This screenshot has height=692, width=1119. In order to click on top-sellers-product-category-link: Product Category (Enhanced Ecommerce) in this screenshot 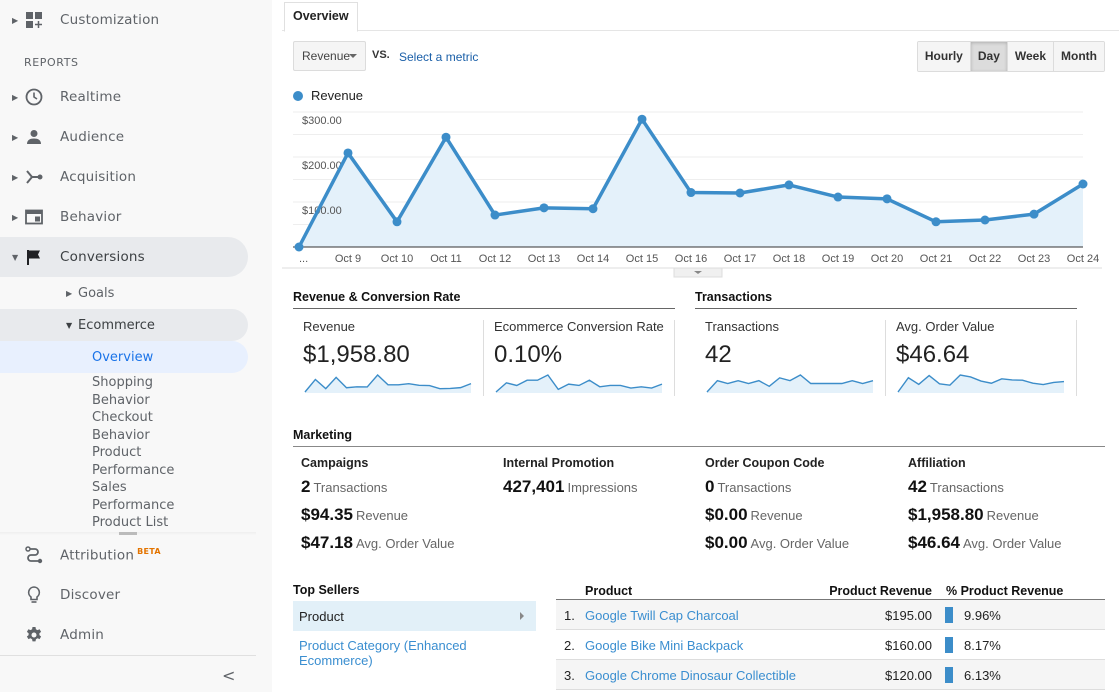, I will do `click(399, 653)`.